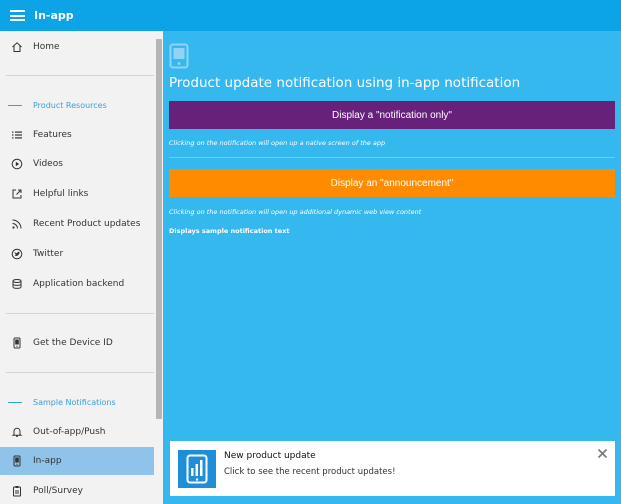 This screenshot has width=621, height=504. Describe the element at coordinates (310, 472) in the screenshot. I see `toast-body: Click to see the recent product updates!` at that location.